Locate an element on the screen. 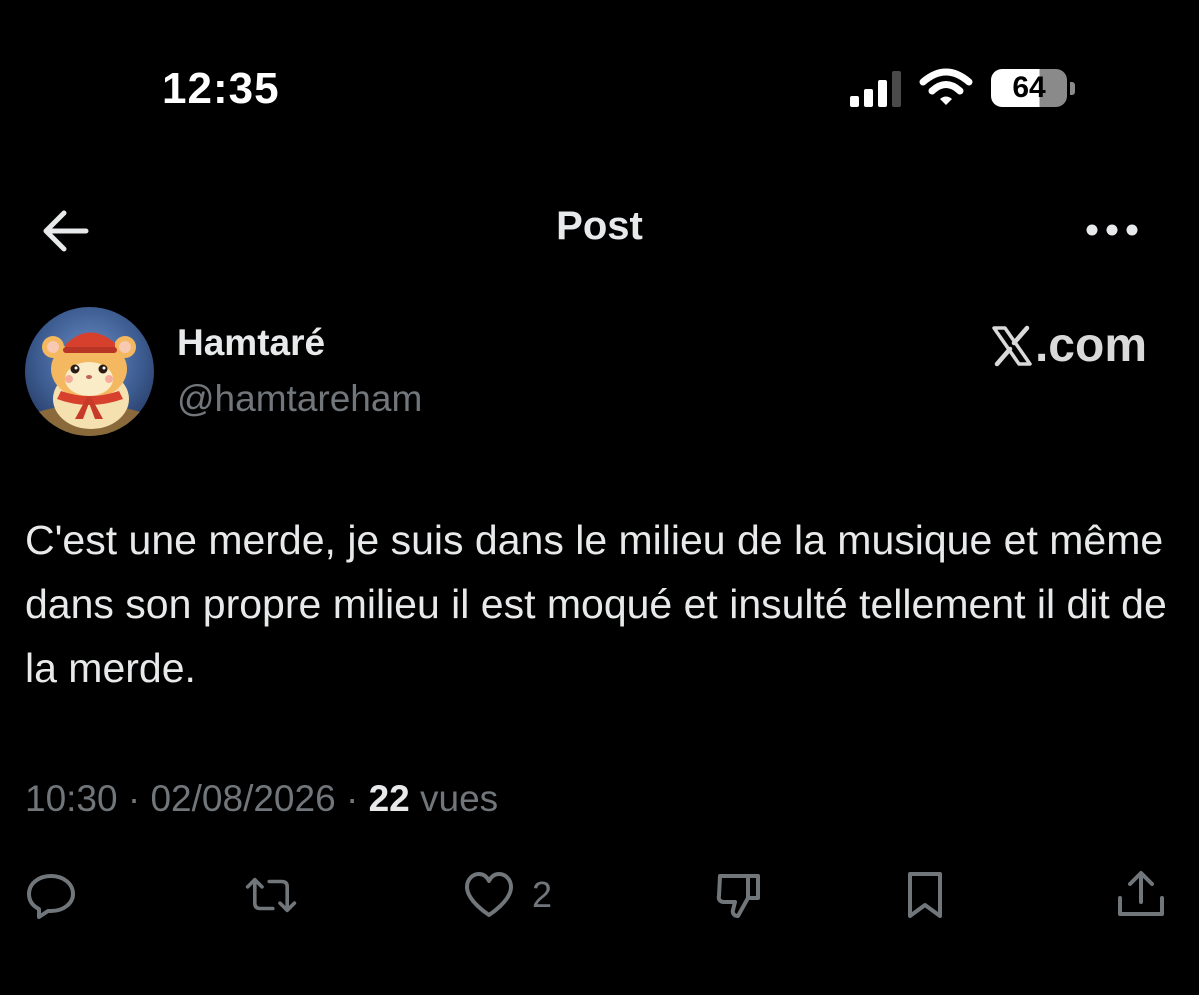 This screenshot has width=1199, height=995. avatar is located at coordinates (89, 371).